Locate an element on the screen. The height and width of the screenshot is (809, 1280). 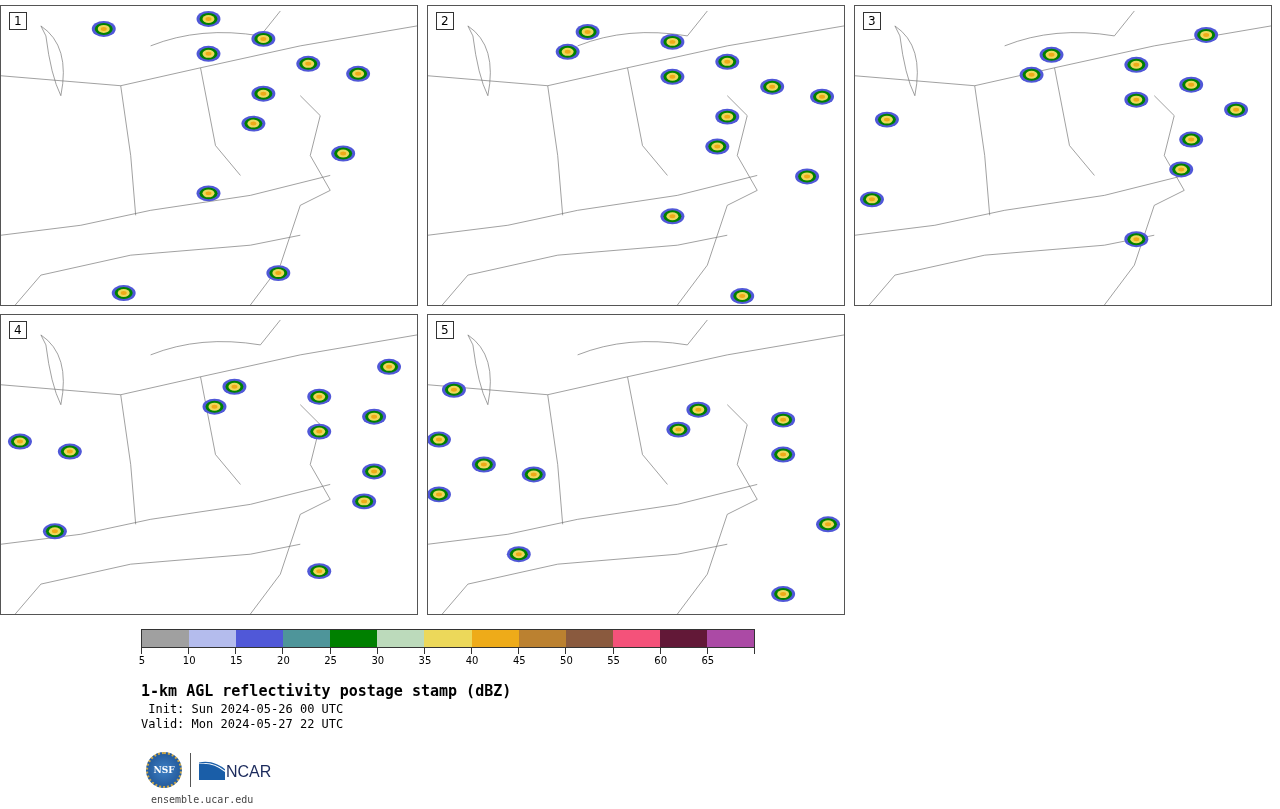
panel-number-label: 2 is located at coordinates (445, 21).